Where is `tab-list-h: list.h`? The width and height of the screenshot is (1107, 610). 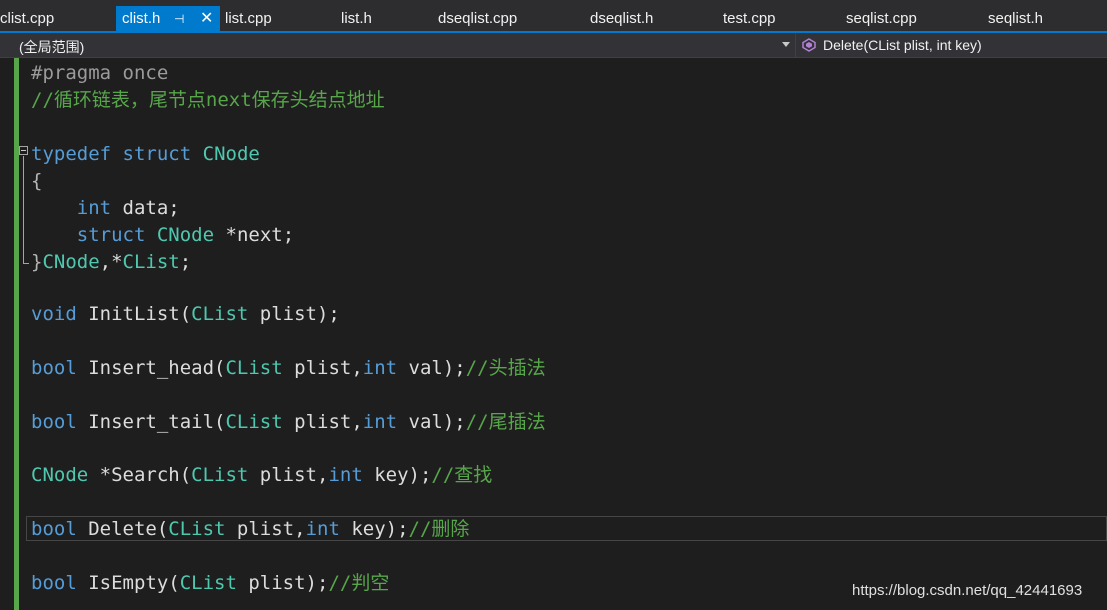 tab-list-h: list.h is located at coordinates (356, 18).